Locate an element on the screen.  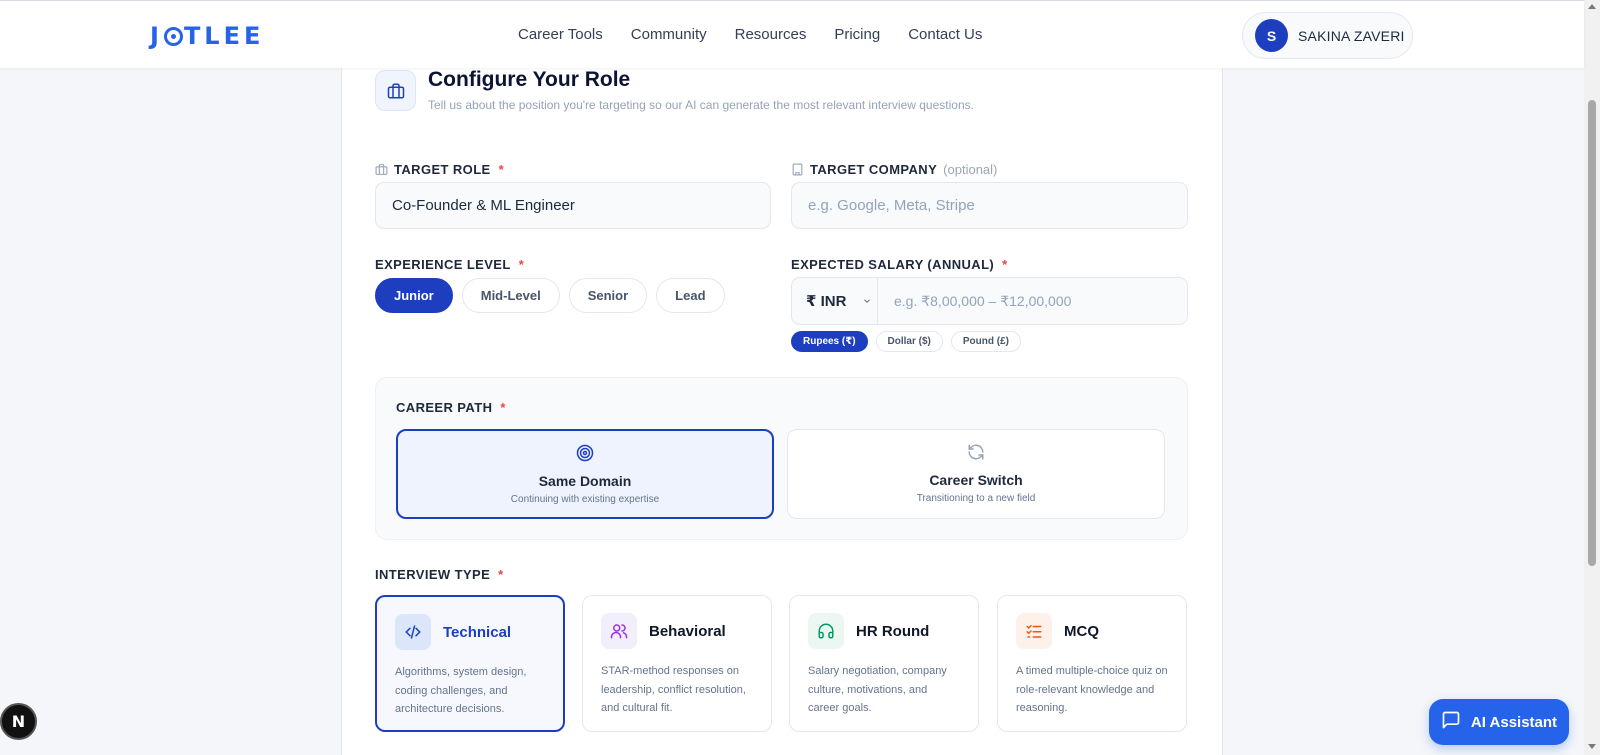
experience-level-options: Junior Mid-Level Senior Lead is located at coordinates (550, 295).